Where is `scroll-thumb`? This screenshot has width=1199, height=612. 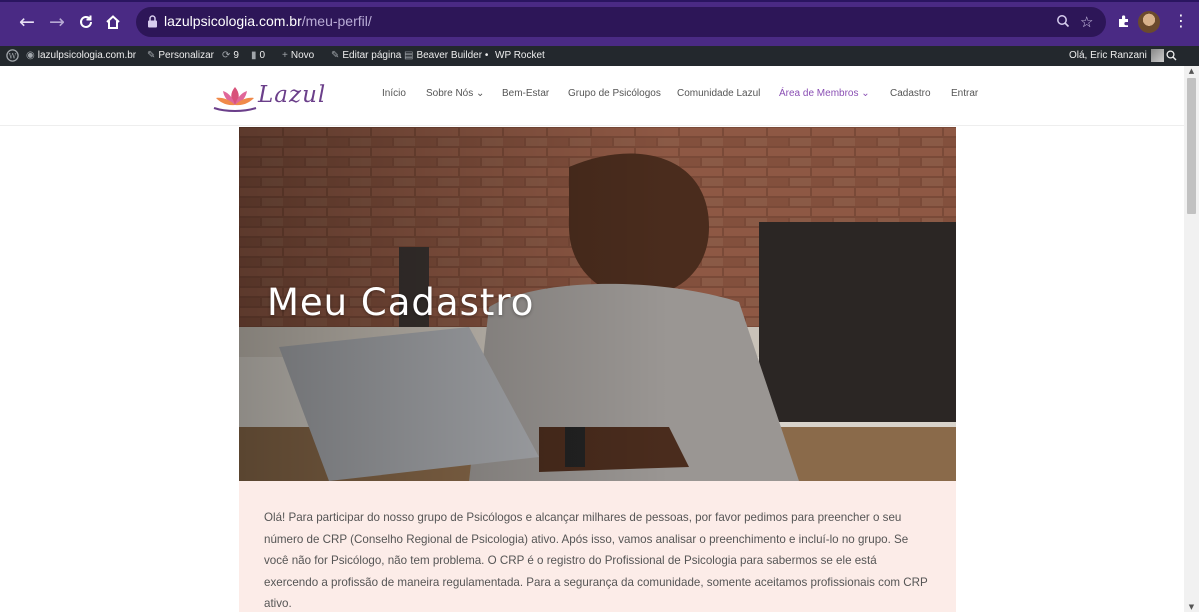
scroll-thumb is located at coordinates (1191, 146).